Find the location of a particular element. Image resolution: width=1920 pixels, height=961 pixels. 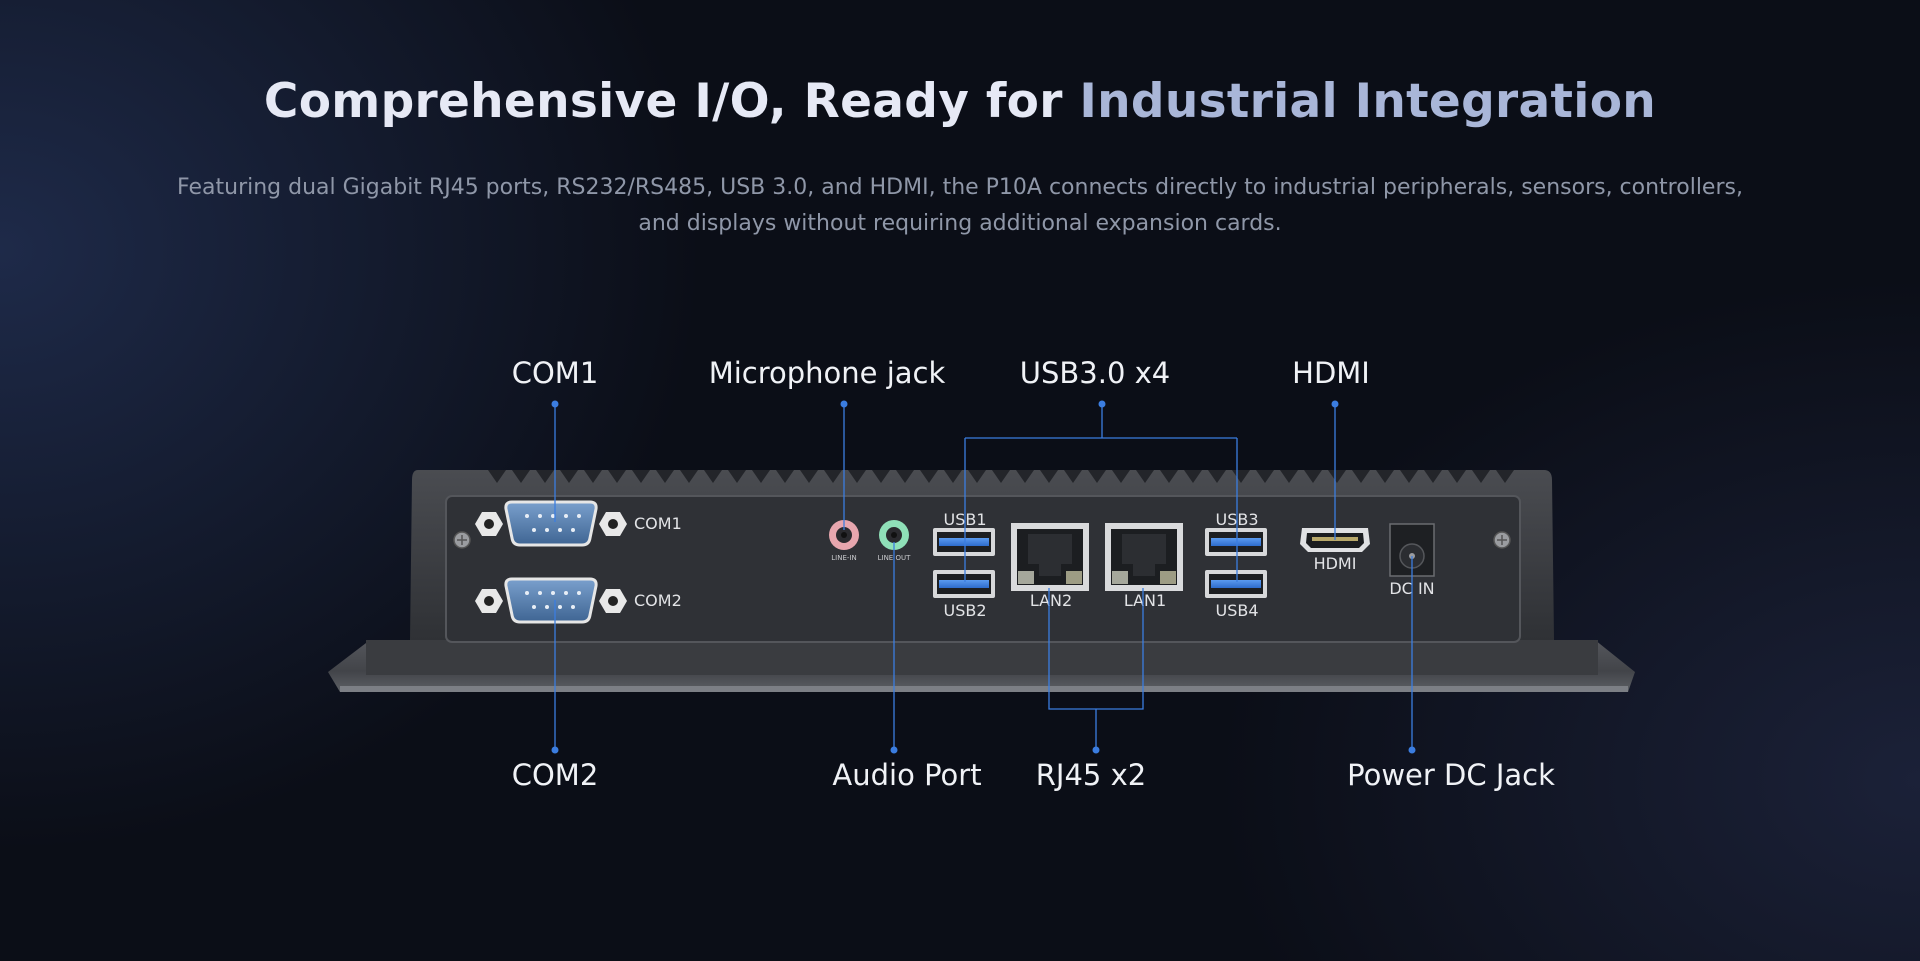

panel-label-line-in: LINE-IN is located at coordinates (843, 558).